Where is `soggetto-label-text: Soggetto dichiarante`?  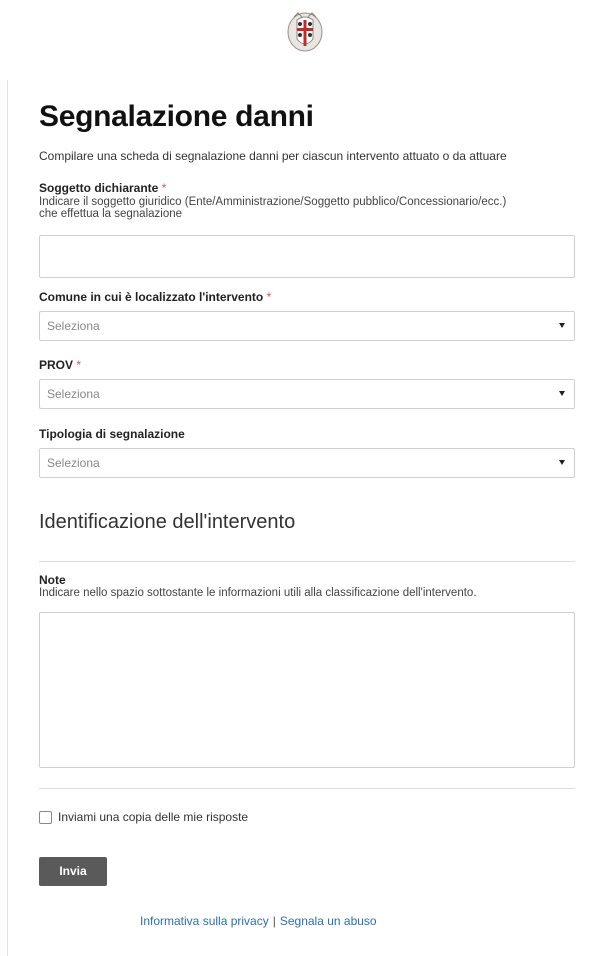 soggetto-label-text: Soggetto dichiarante is located at coordinates (99, 188).